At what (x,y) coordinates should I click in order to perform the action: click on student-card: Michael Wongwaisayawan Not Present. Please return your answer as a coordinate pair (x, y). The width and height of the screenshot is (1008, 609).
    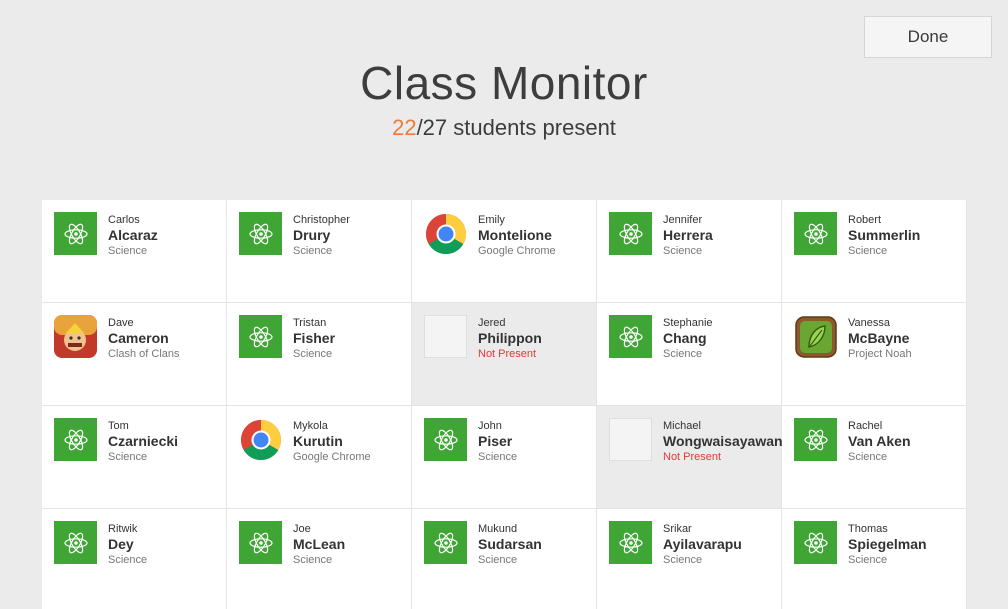
    Looking at the image, I should click on (690, 457).